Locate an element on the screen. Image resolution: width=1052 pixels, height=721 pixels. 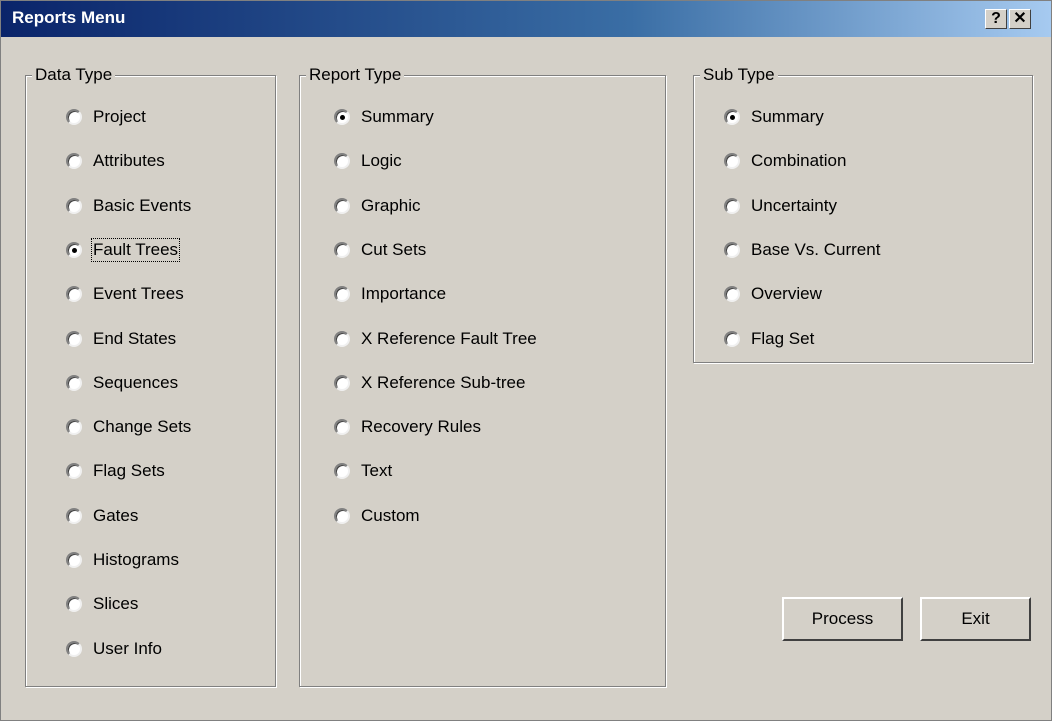
title-bar: Reports Menu ? ✕ is located at coordinates (526, 19).